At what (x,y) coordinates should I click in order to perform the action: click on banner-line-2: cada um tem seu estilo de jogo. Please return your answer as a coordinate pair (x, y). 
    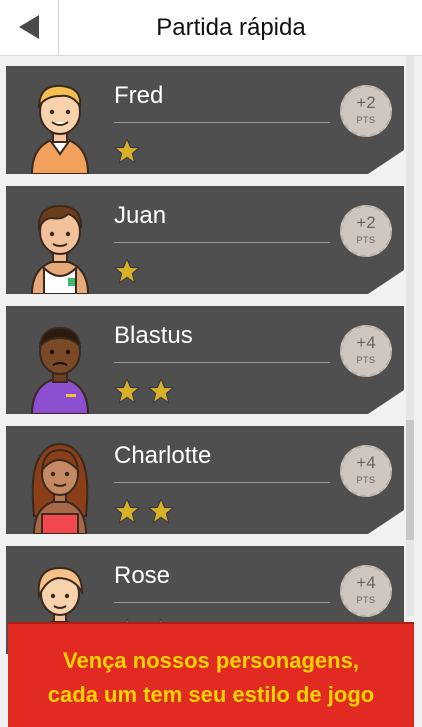
    Looking at the image, I should click on (211, 694).